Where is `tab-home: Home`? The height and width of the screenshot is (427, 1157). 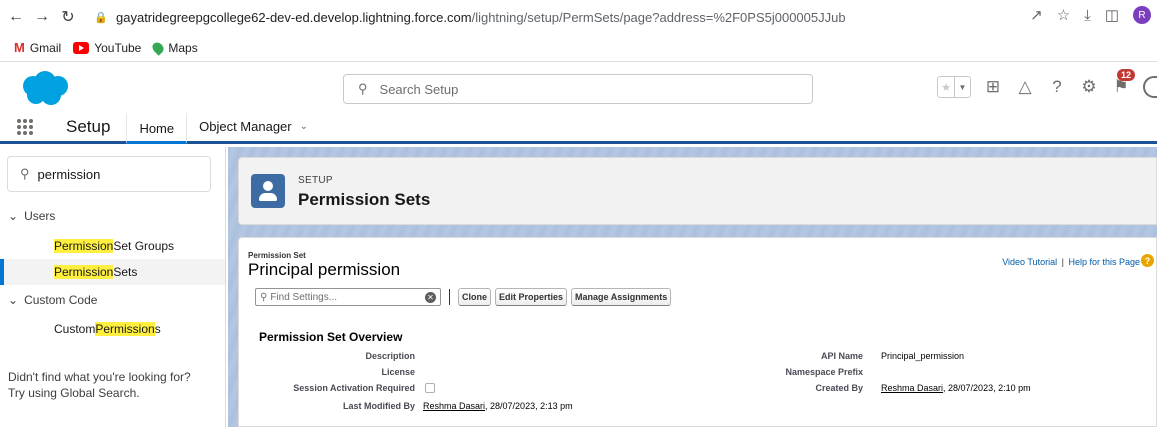
tab-home: Home is located at coordinates (157, 128).